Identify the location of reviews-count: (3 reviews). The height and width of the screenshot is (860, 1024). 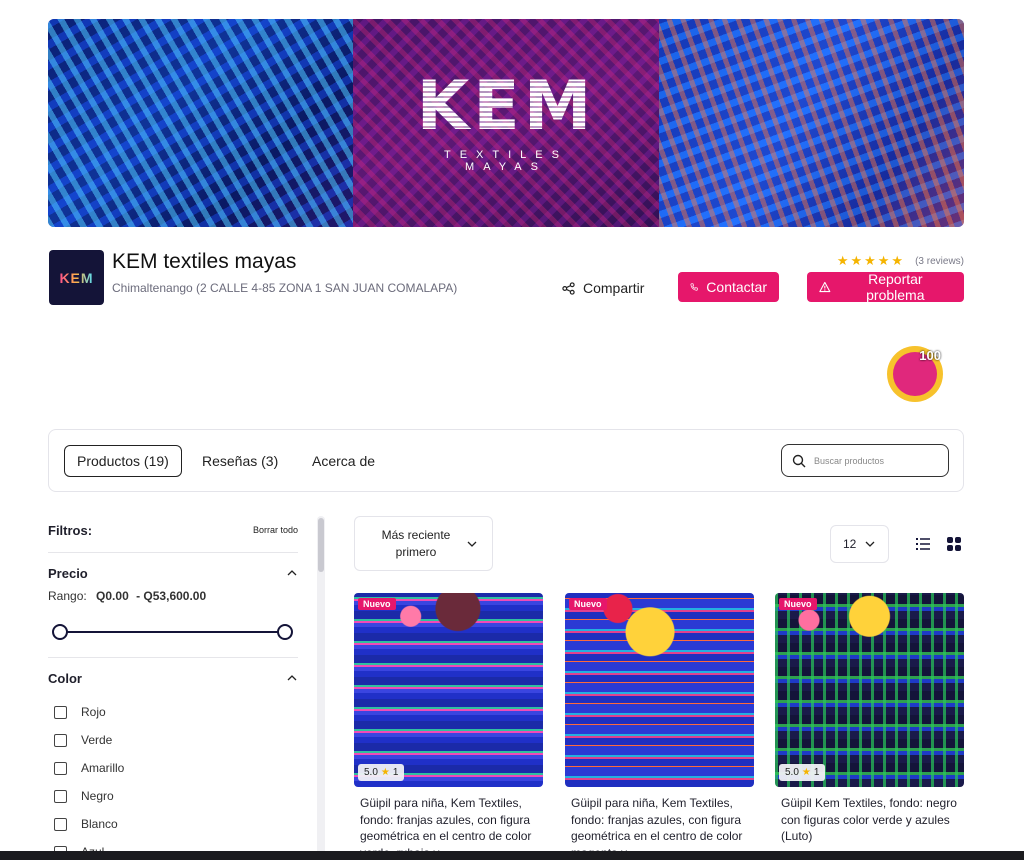
(939, 261).